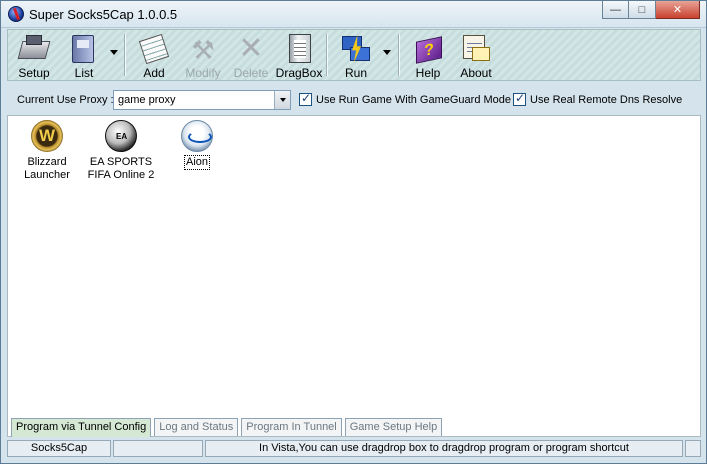 The width and height of the screenshot is (707, 464). What do you see at coordinates (387, 52) in the screenshot?
I see `run-dropdown-arrow-icon` at bounding box center [387, 52].